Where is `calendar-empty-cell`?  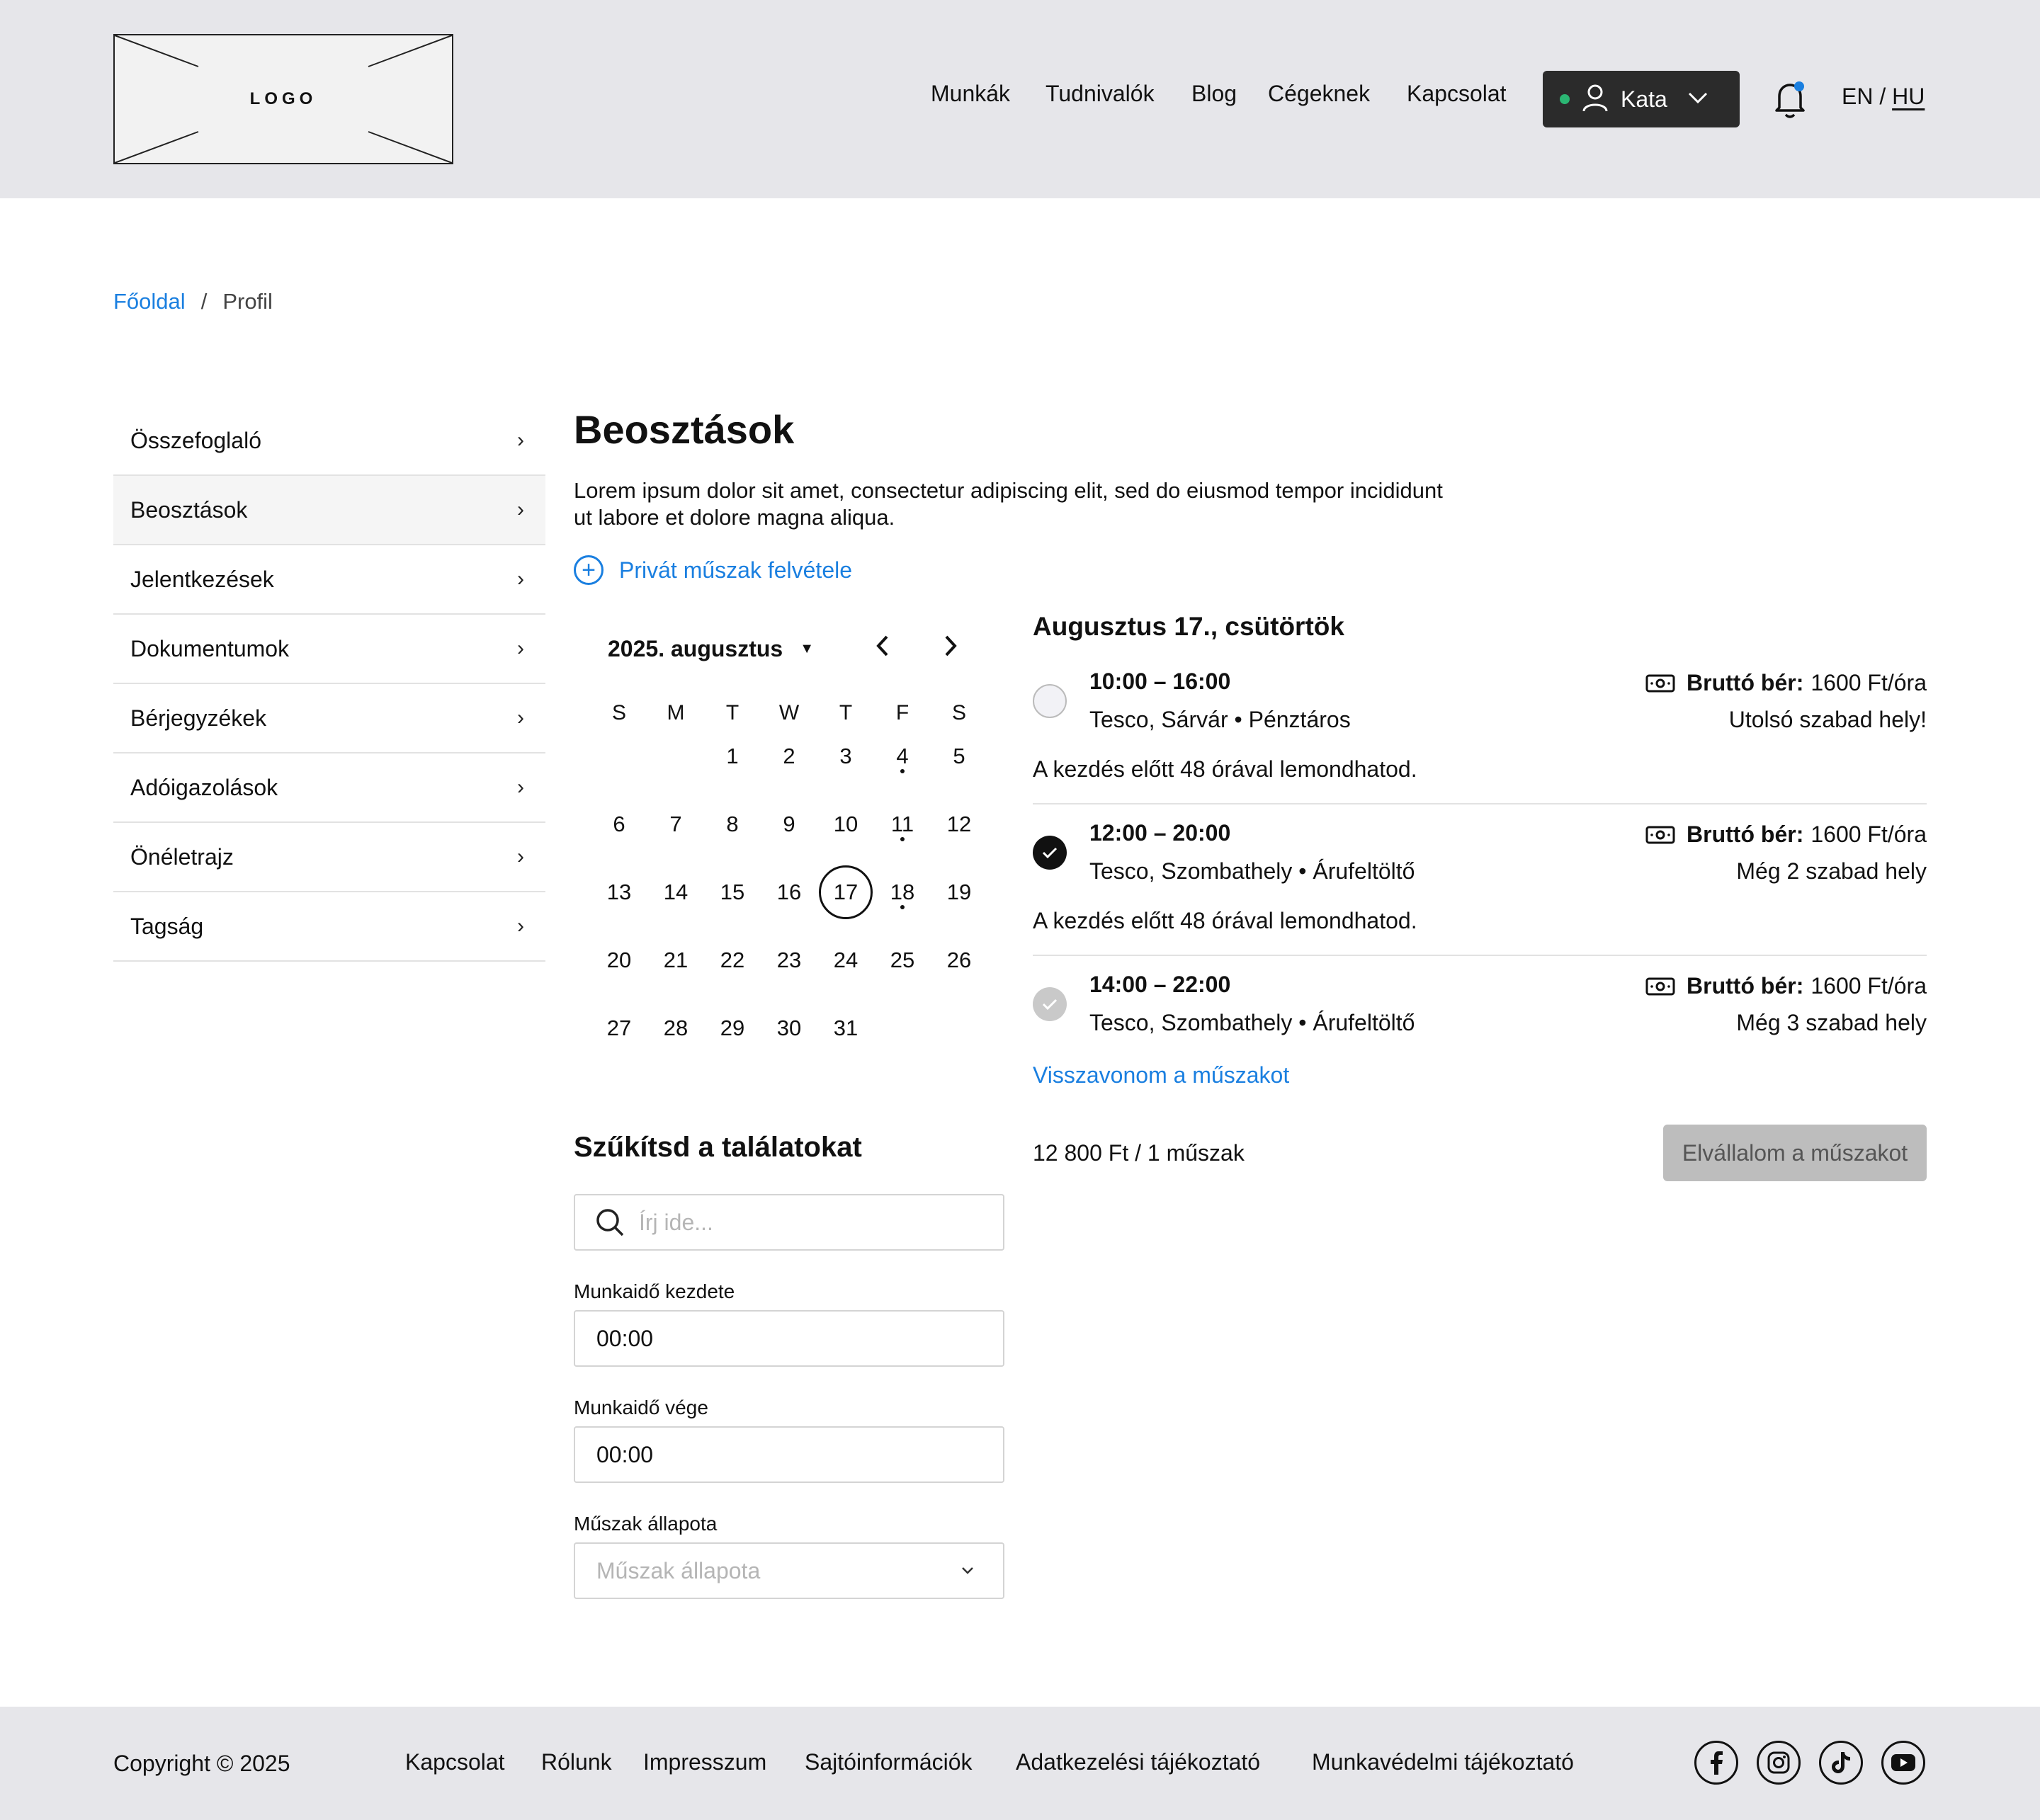 calendar-empty-cell is located at coordinates (903, 1050).